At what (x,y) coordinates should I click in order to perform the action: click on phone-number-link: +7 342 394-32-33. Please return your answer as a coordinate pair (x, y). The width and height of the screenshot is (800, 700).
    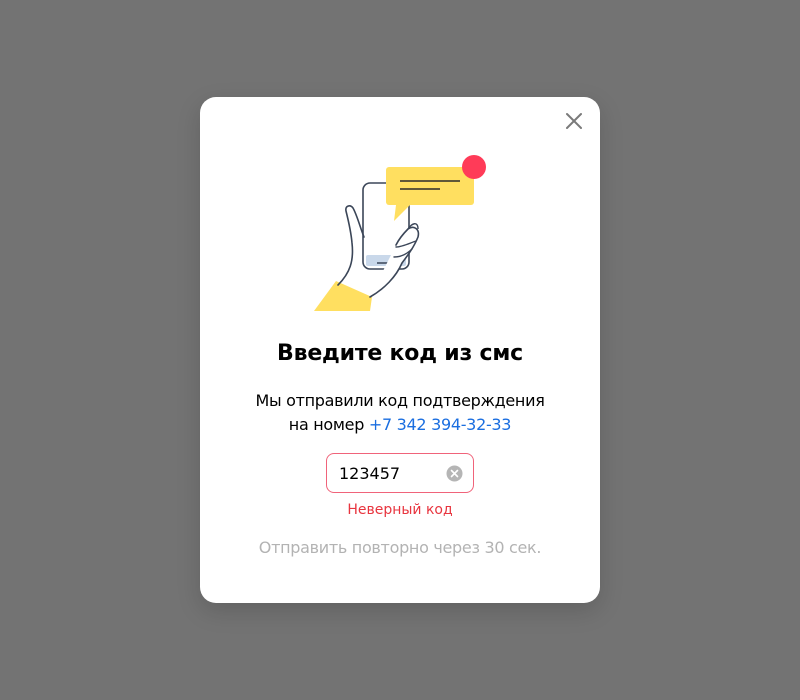
    Looking at the image, I should click on (440, 424).